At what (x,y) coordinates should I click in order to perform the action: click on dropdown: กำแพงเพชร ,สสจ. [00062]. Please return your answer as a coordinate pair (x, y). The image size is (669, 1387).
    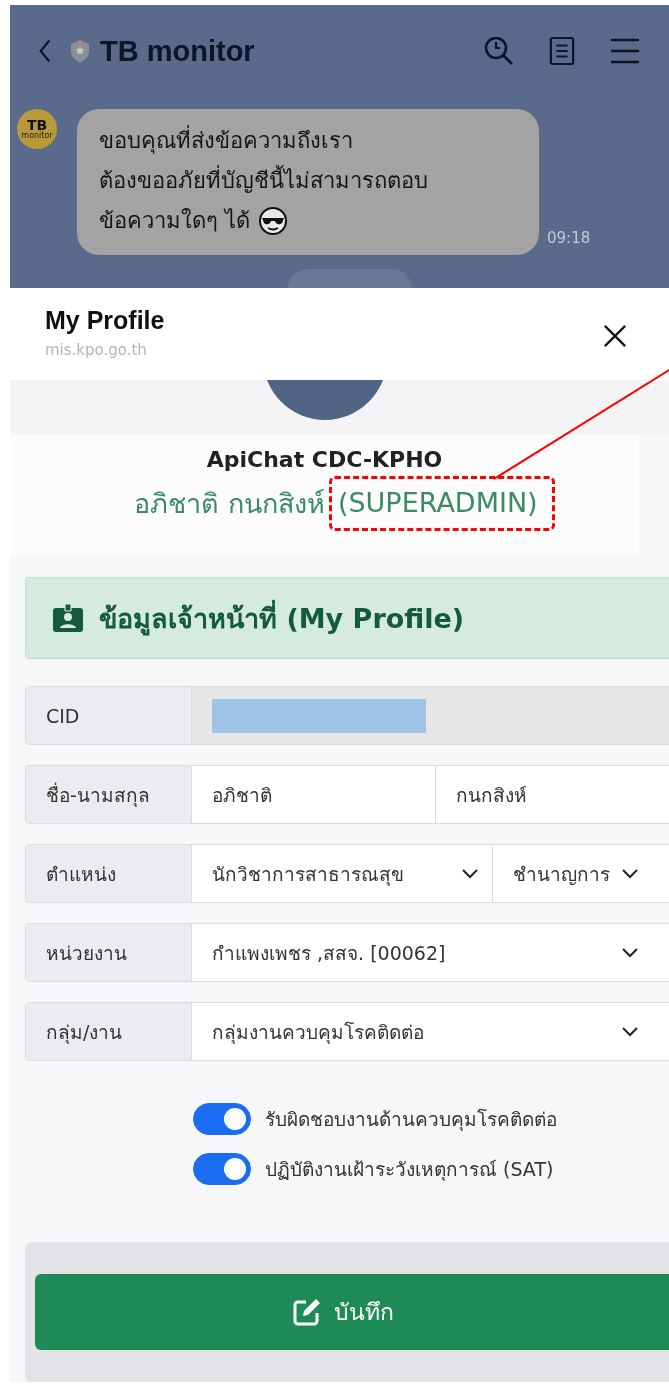
    Looking at the image, I should click on (430, 952).